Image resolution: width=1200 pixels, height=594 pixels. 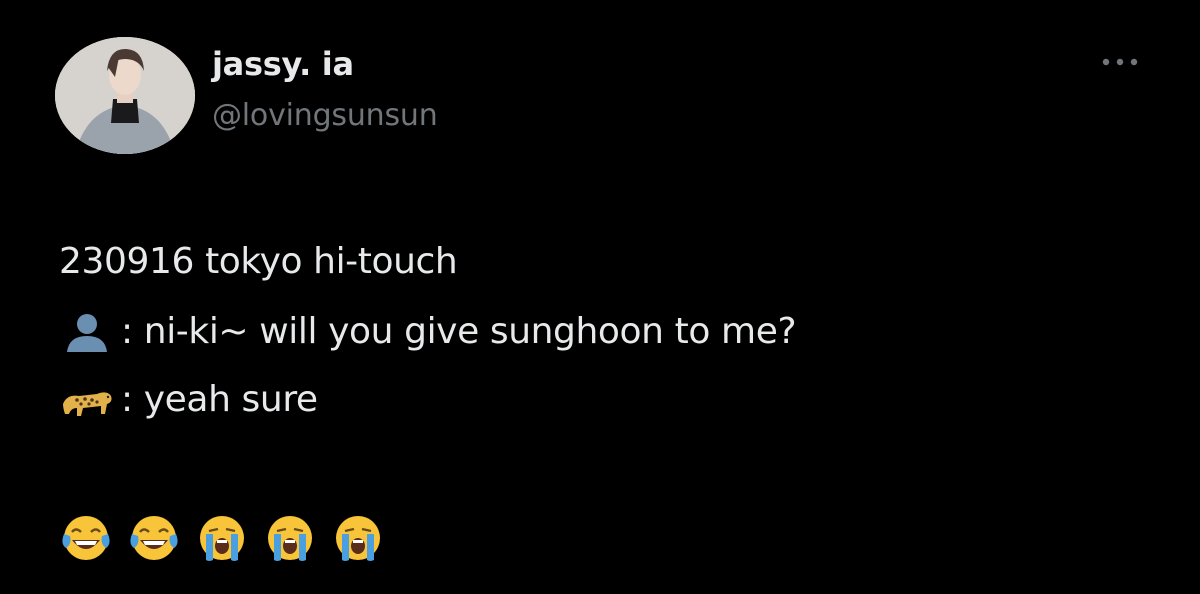 What do you see at coordinates (258, 261) in the screenshot?
I see `tweet-text-line-1: 230916 tokyo hi-touch` at bounding box center [258, 261].